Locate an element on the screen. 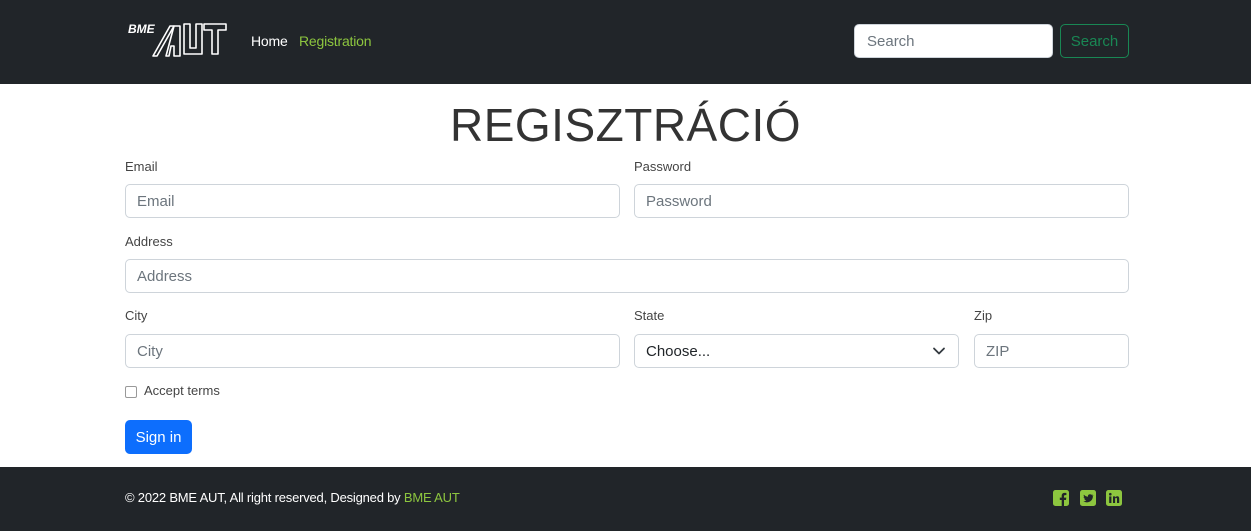 The image size is (1251, 531). sign-in-button: Sign in is located at coordinates (158, 437).